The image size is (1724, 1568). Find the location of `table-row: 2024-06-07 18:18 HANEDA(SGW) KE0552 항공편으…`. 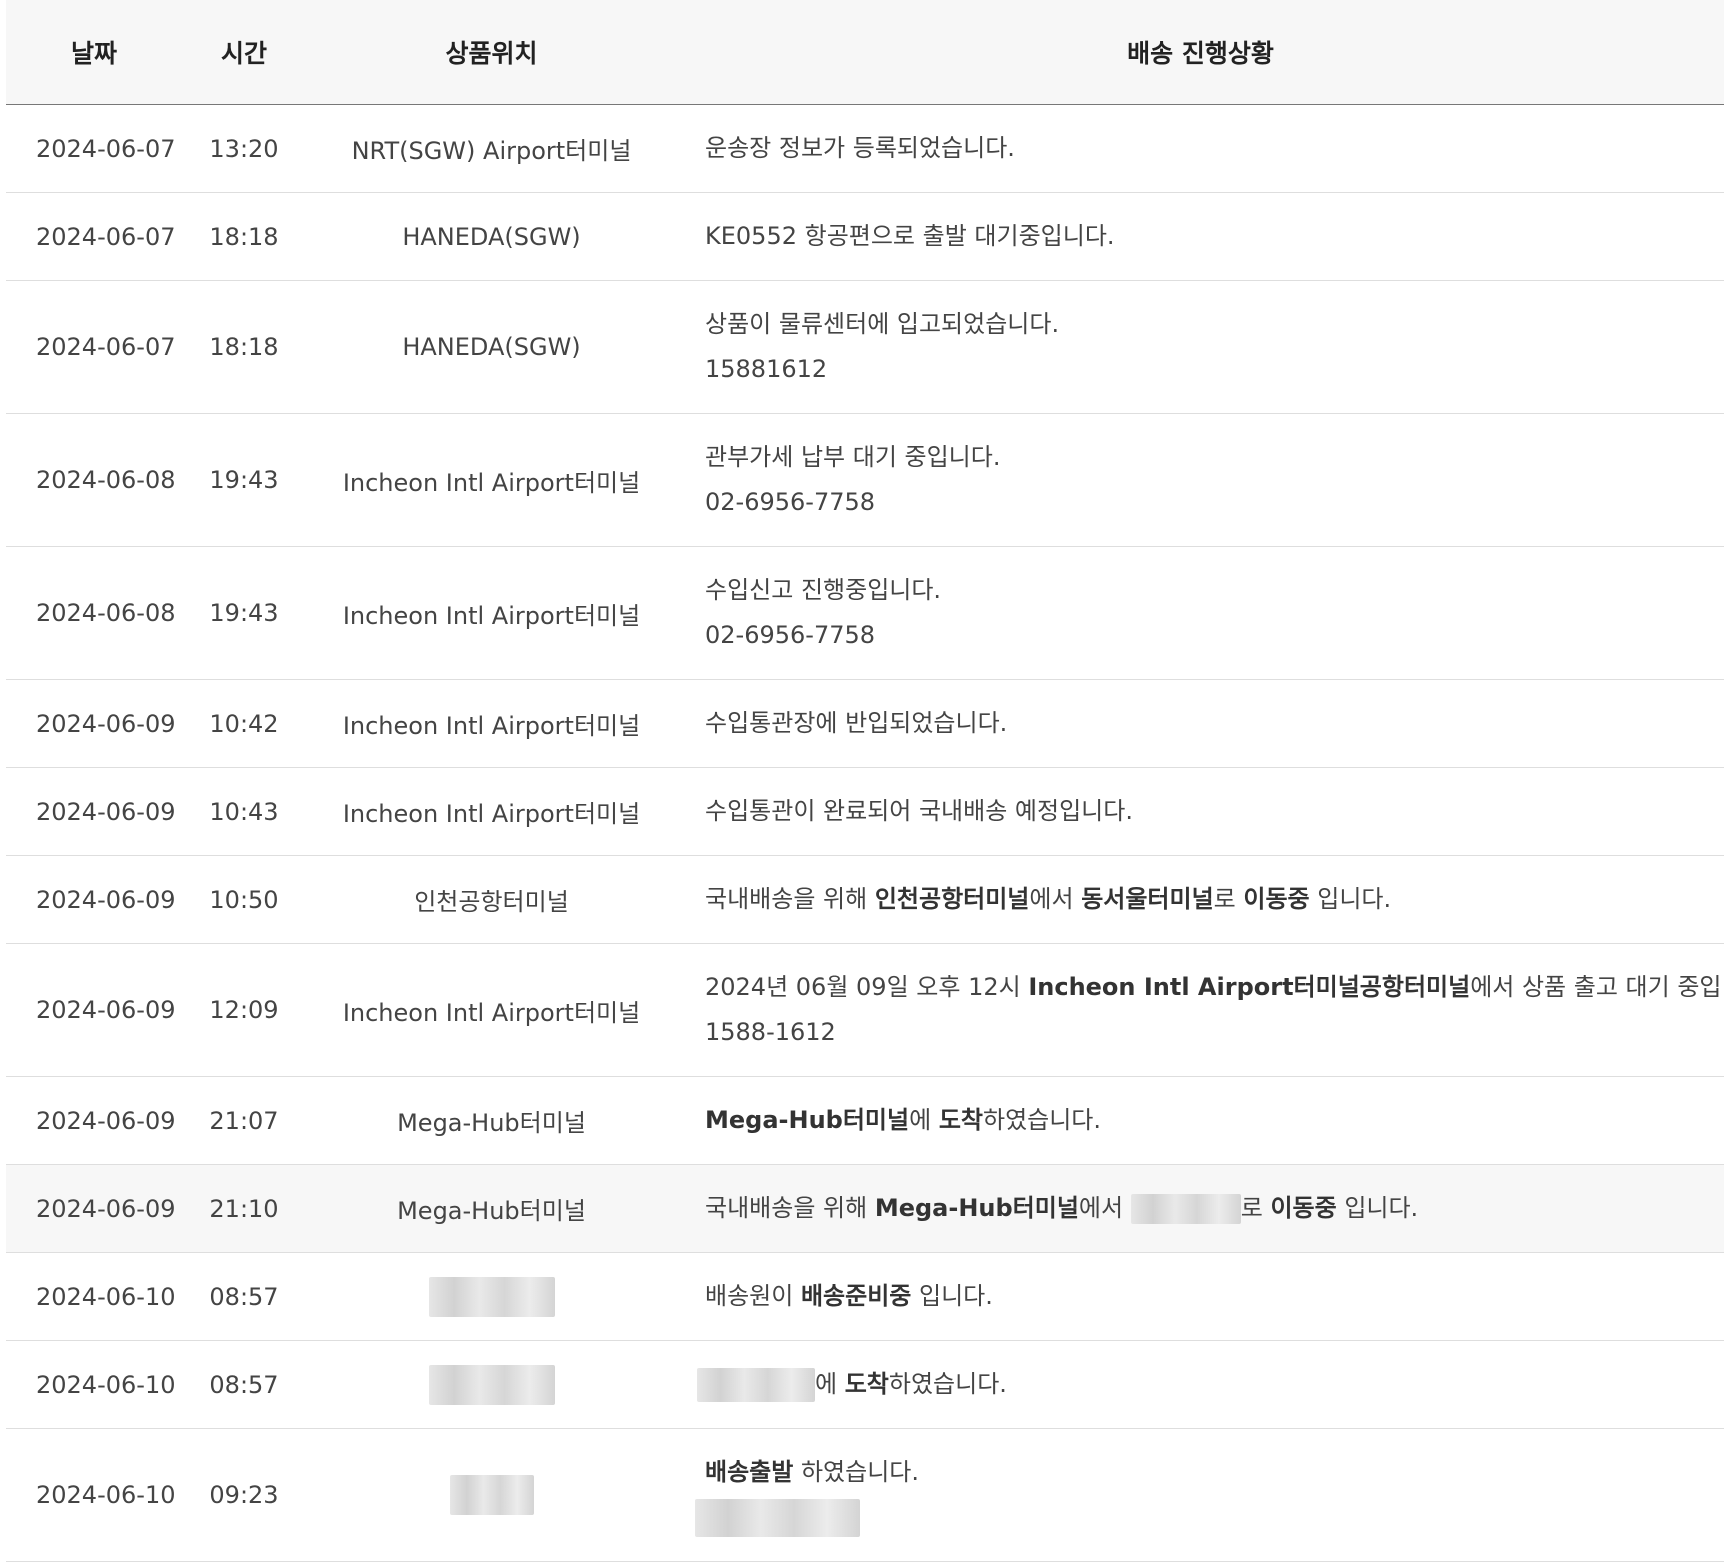

table-row: 2024-06-07 18:18 HANEDA(SGW) KE0552 항공편으… is located at coordinates (865, 236).